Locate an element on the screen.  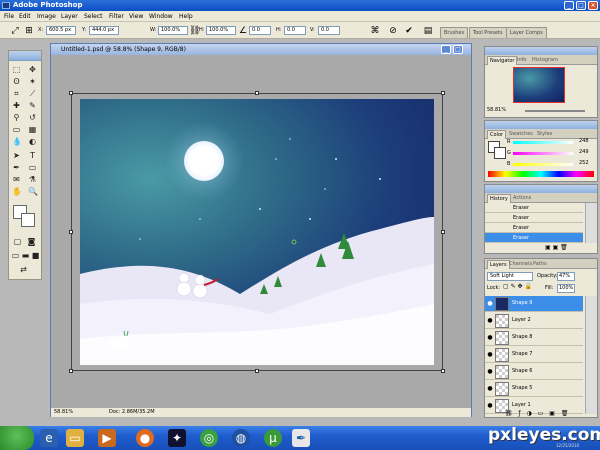
x-input: 600.5 px is located at coordinates (61, 30).